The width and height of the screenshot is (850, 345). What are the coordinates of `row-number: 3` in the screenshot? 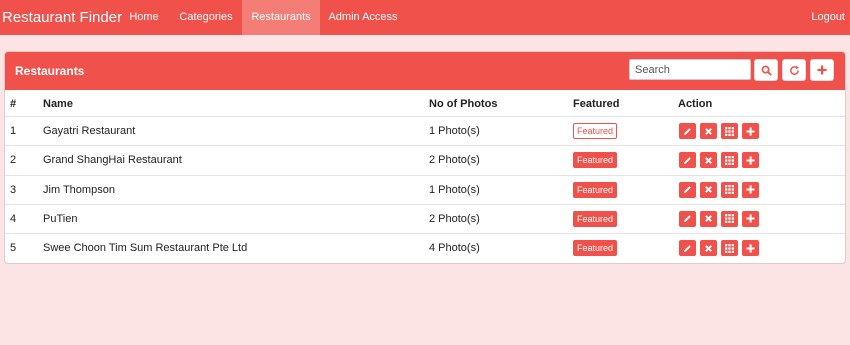 It's located at (13, 189).